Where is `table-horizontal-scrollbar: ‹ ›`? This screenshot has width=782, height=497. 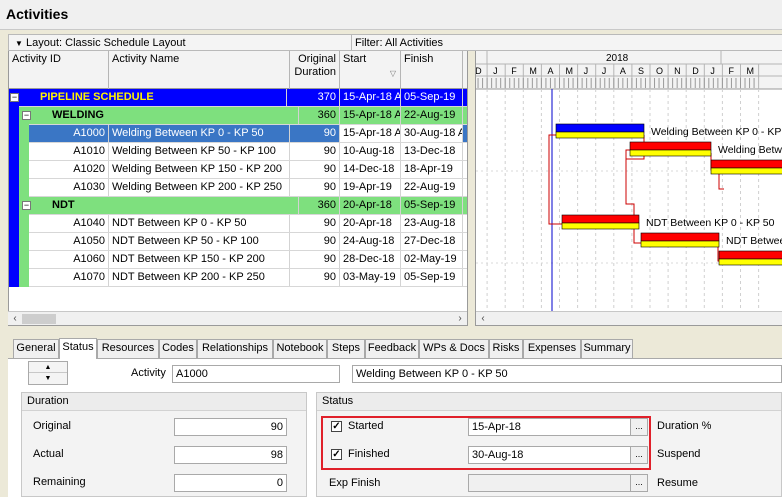 table-horizontal-scrollbar: ‹ › is located at coordinates (237, 318).